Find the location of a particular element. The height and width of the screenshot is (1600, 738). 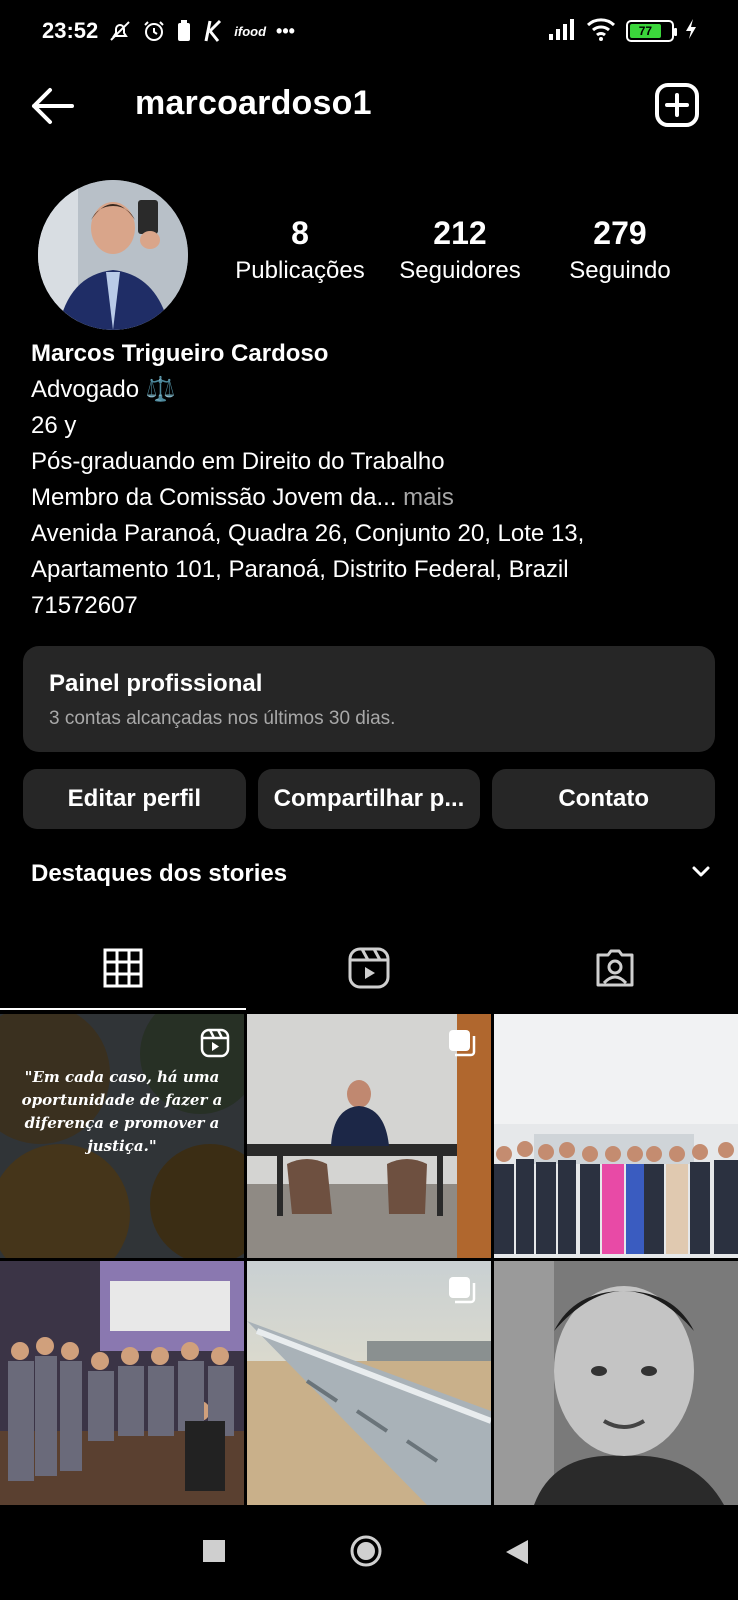

grid-icon is located at coordinates (123, 970).